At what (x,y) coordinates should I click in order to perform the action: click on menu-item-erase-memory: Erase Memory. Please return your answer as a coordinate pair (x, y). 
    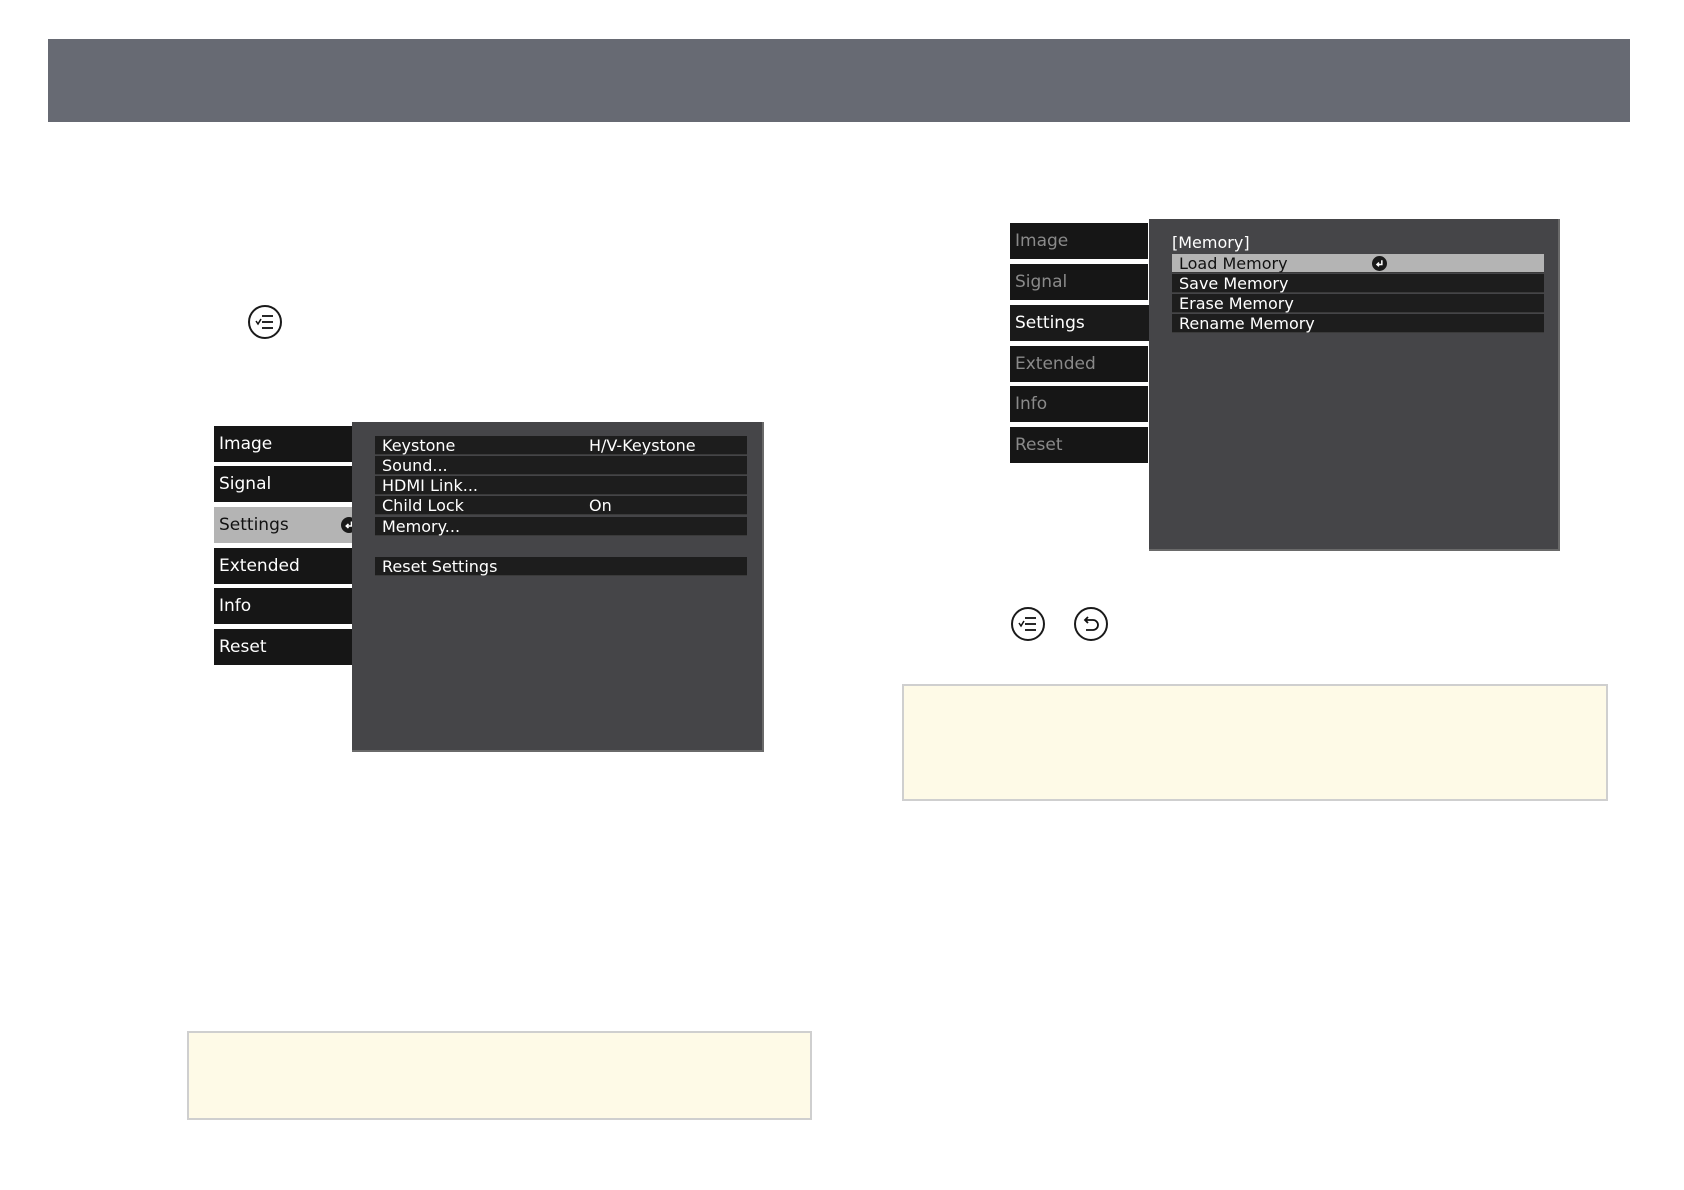
    Looking at the image, I should click on (1358, 303).